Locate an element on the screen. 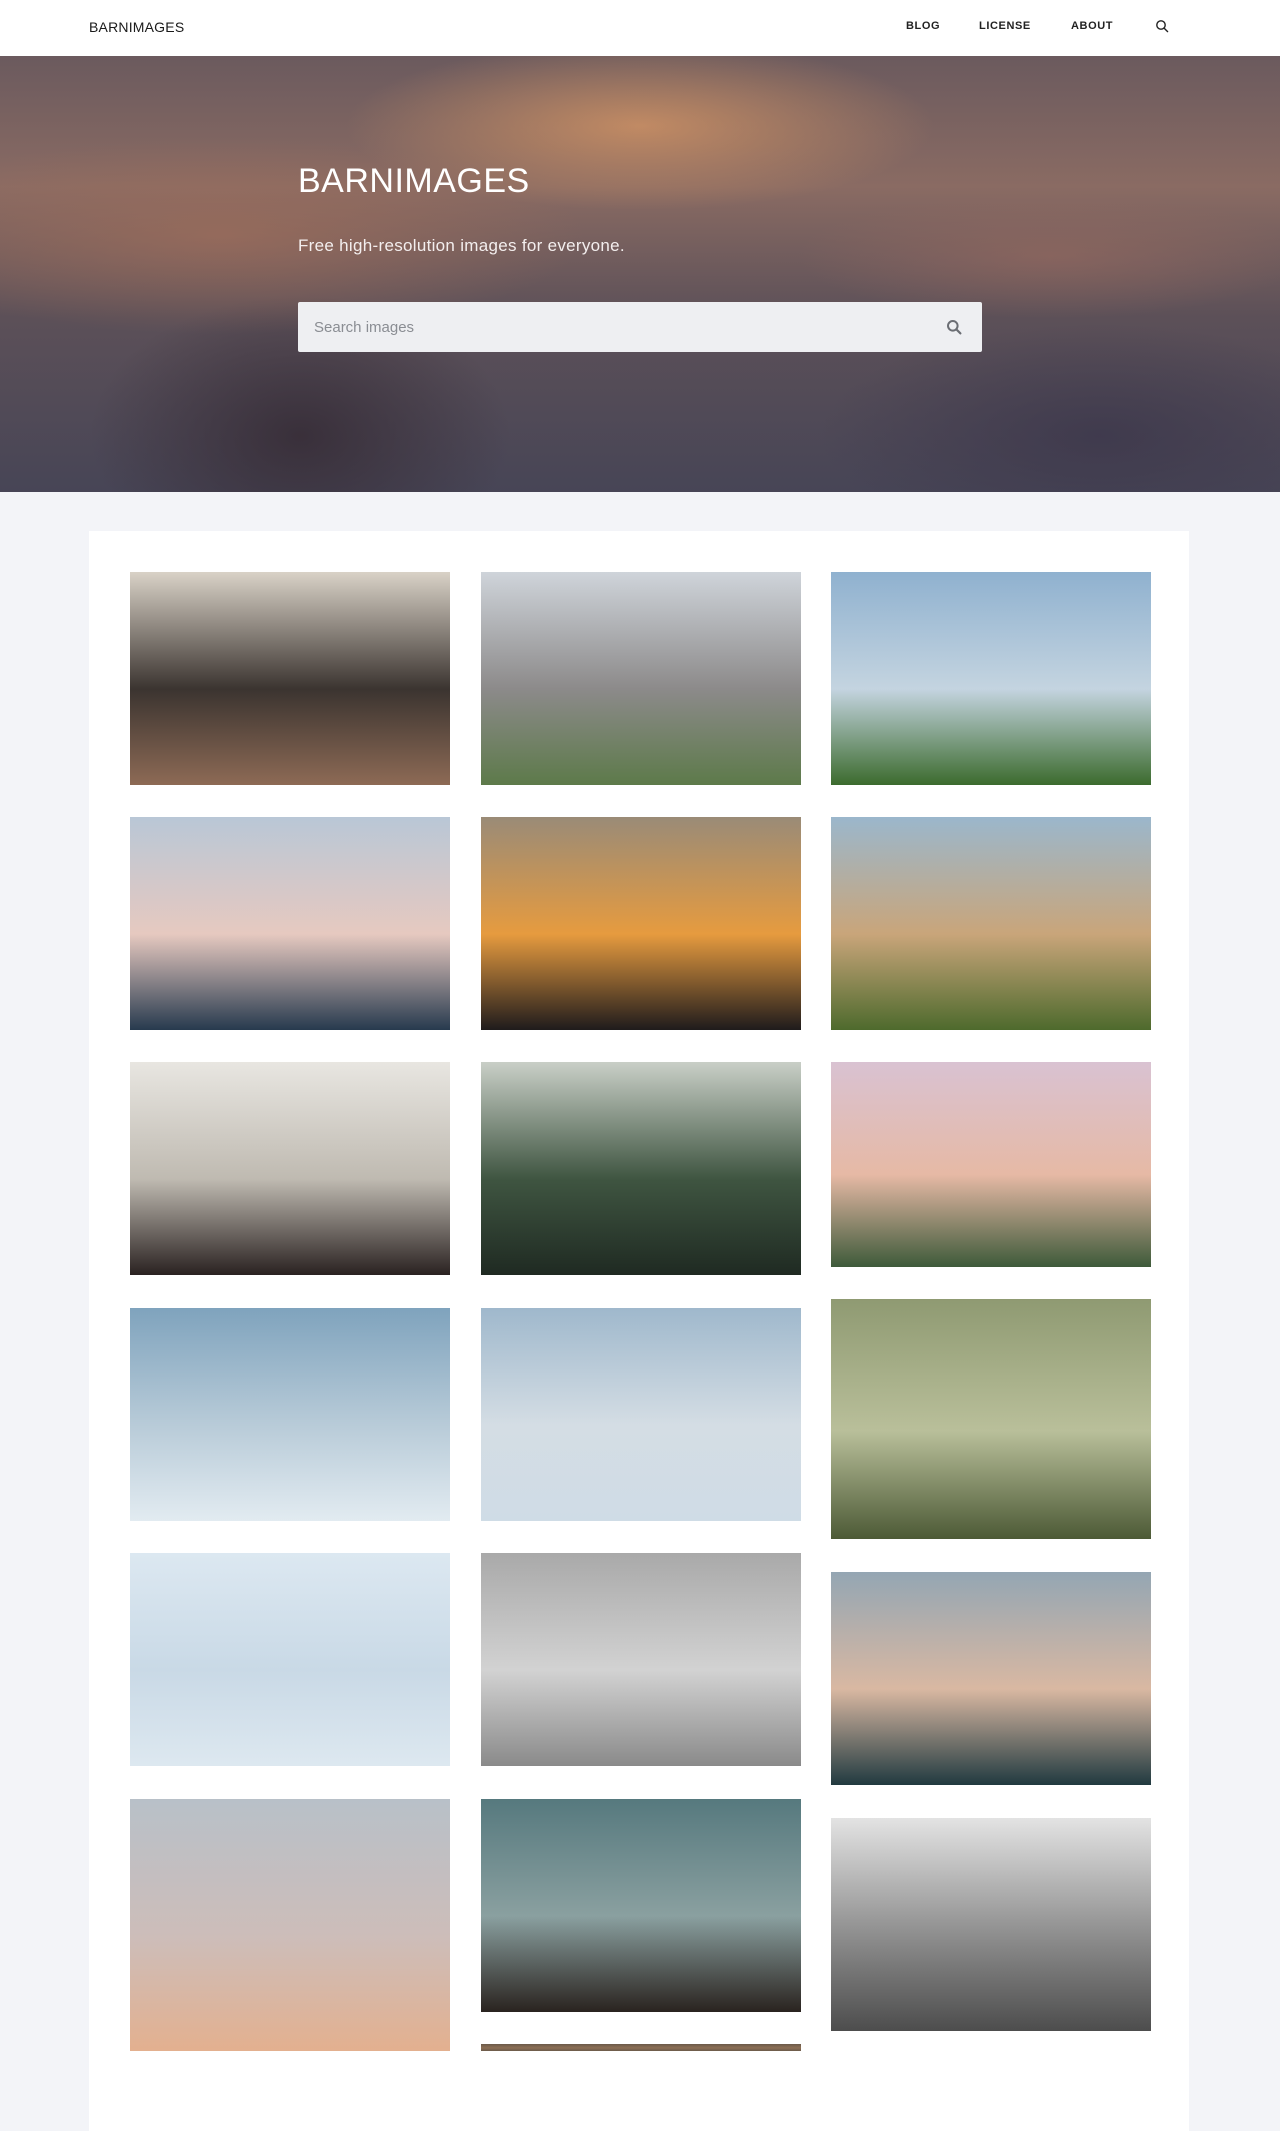 Image resolution: width=1280 pixels, height=2131 pixels. hero-title: BARNIMAGES is located at coordinates (414, 181).